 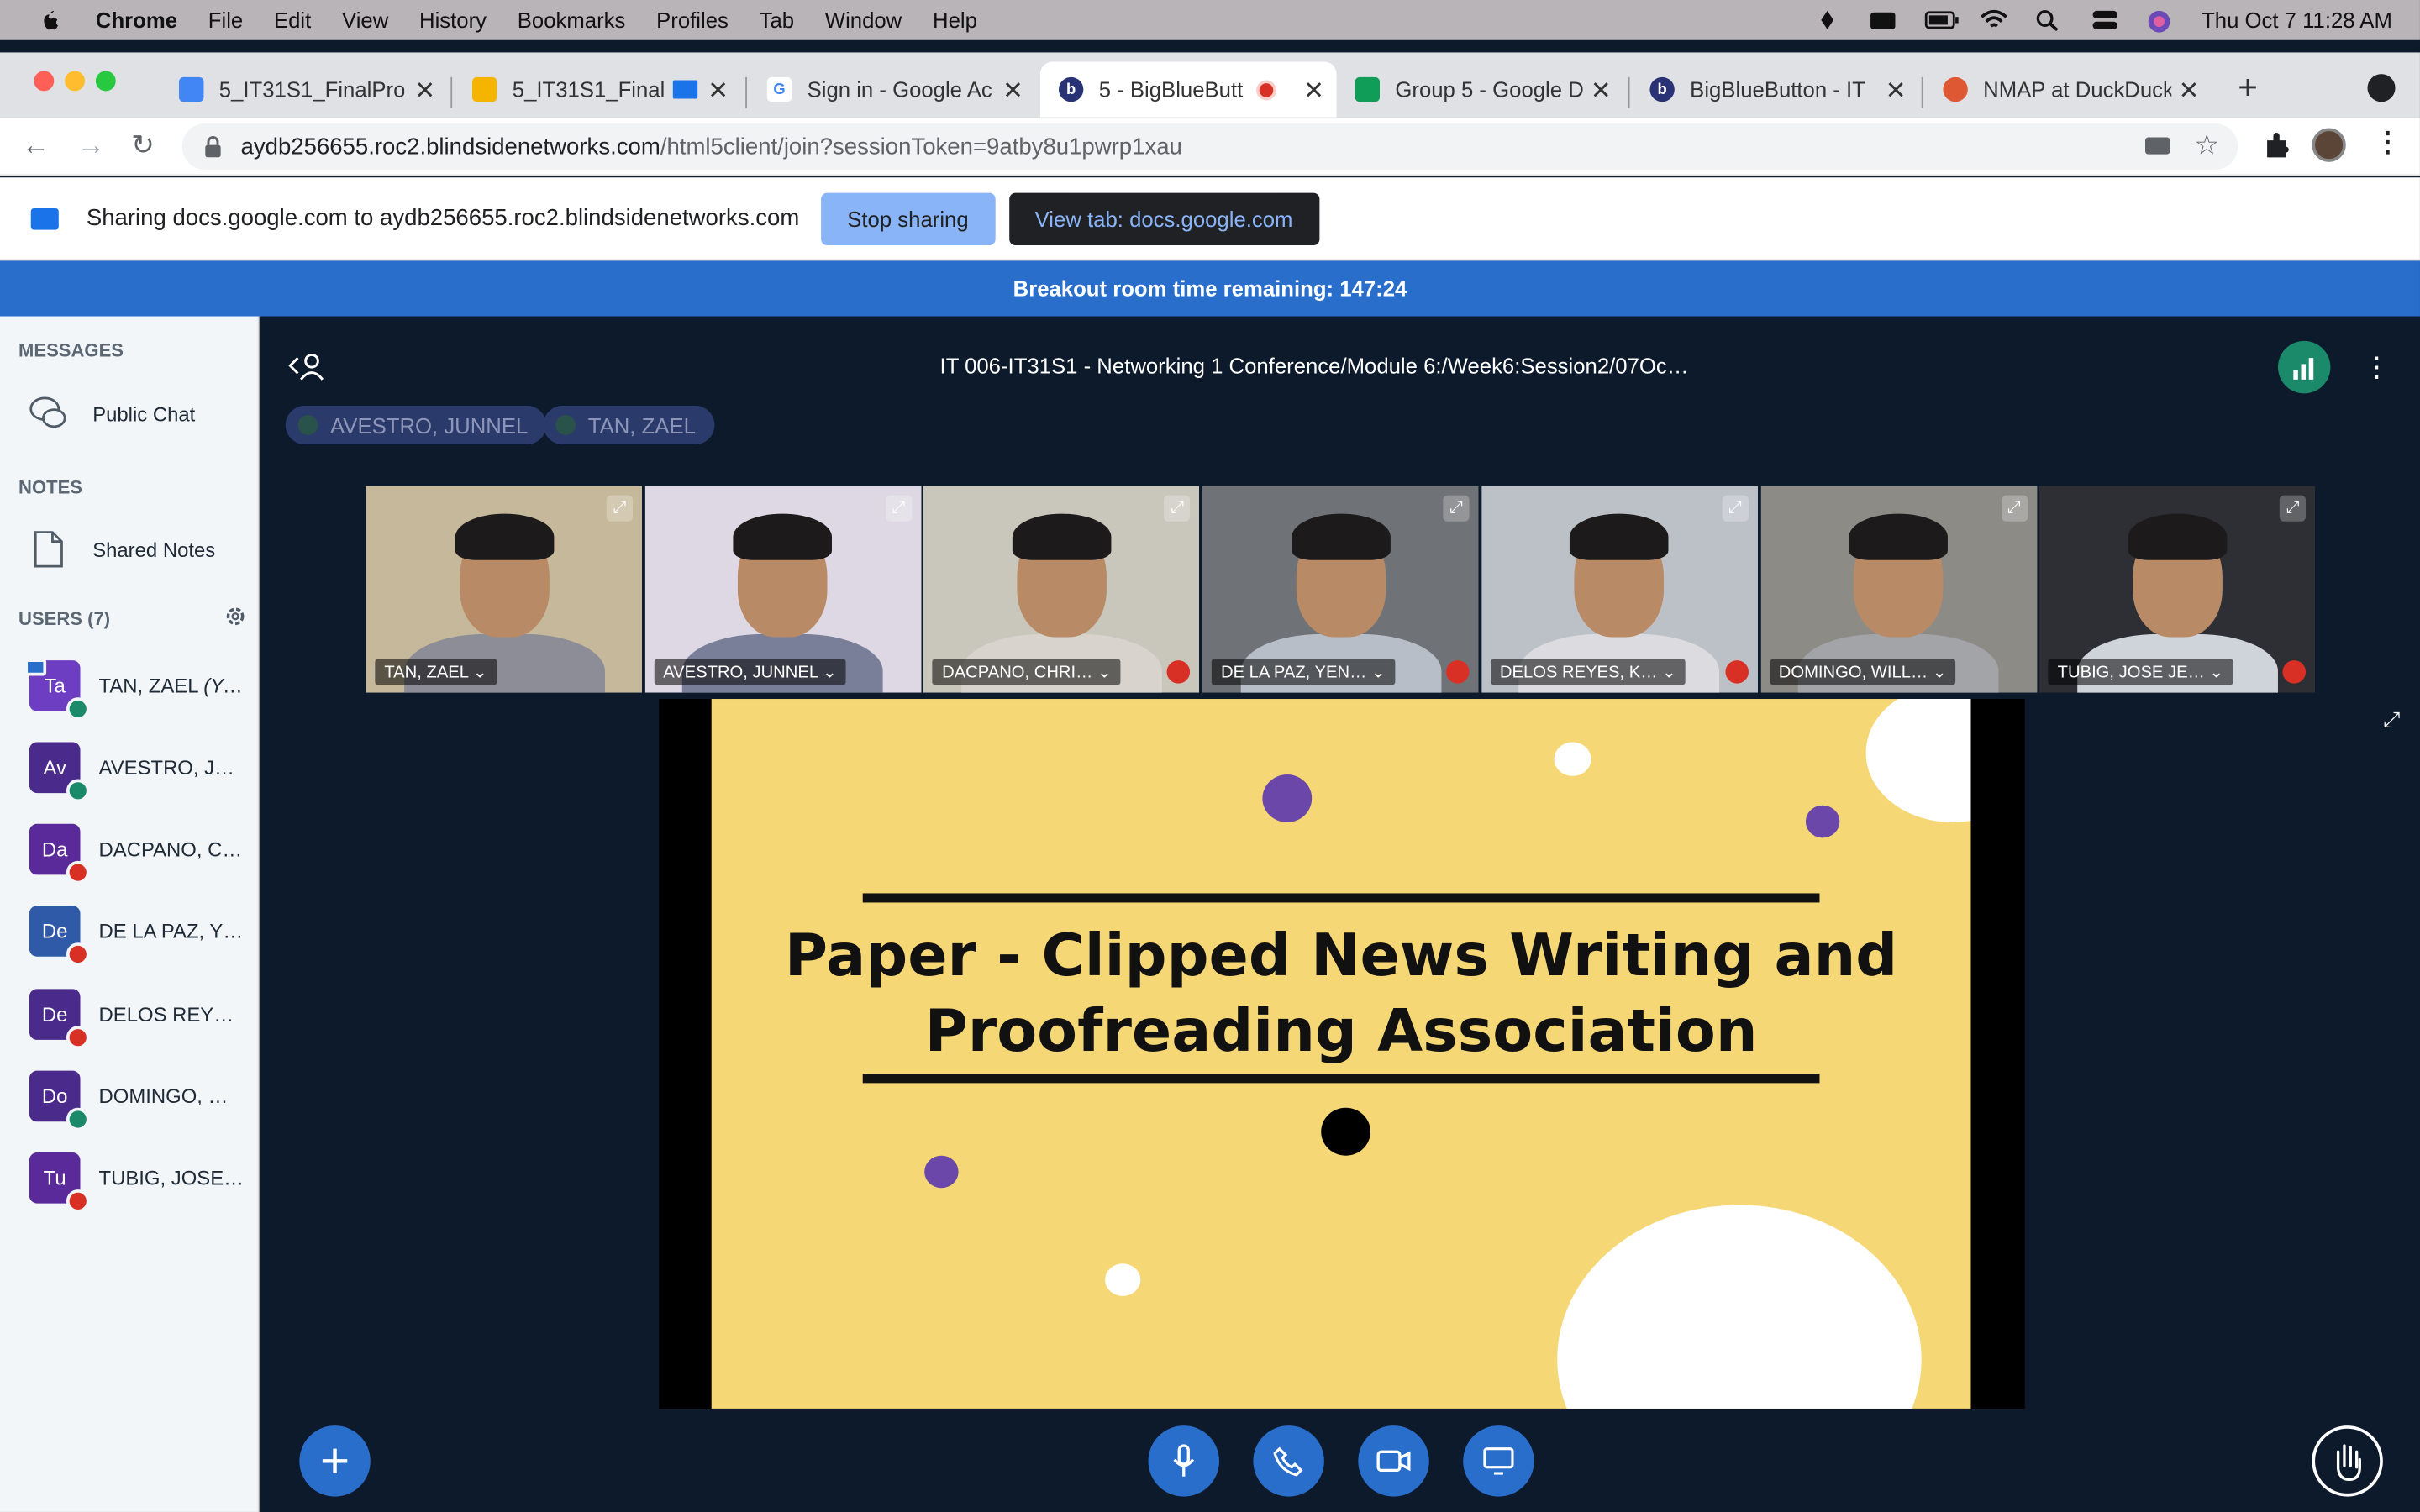 I want to click on tab-bigbluebutton-it: b BigBlueButton - IT ✕, so click(x=1774, y=89).